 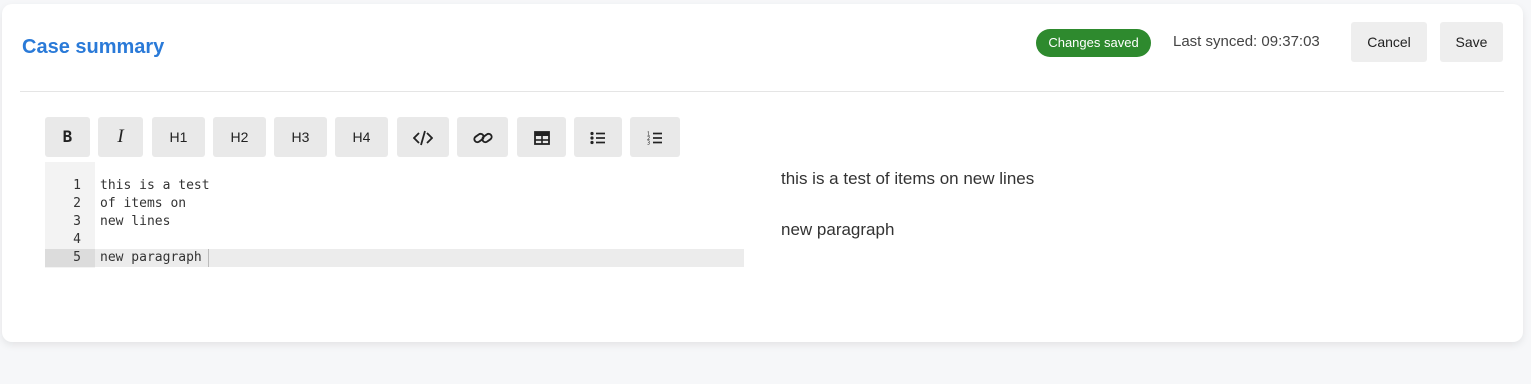 What do you see at coordinates (361, 137) in the screenshot?
I see `h4-button: H4` at bounding box center [361, 137].